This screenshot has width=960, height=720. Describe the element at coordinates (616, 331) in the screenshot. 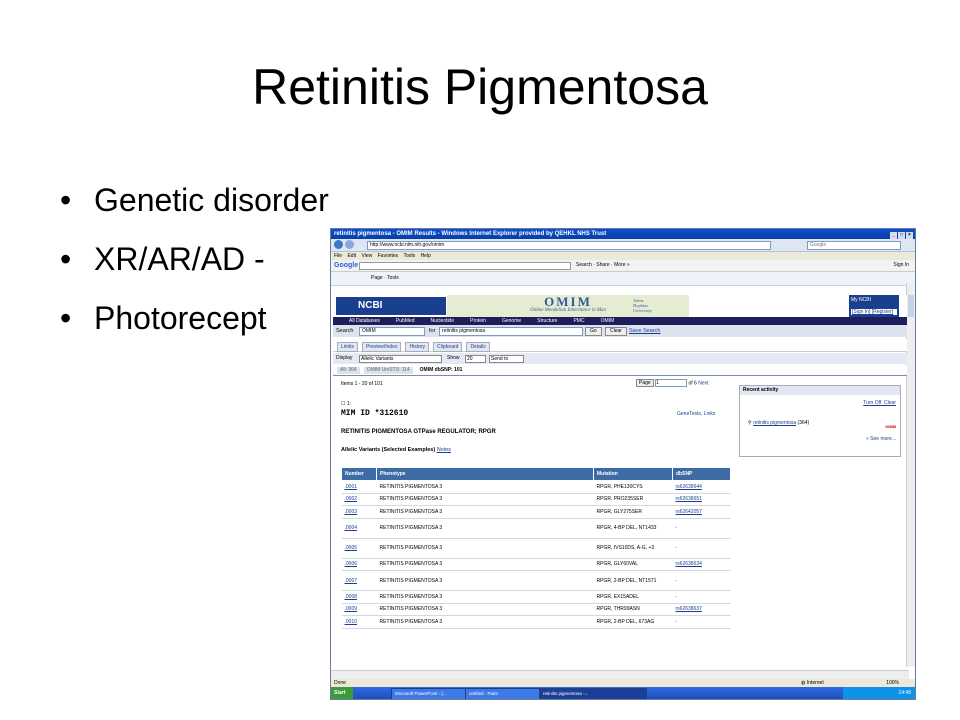

I see `clear-button: Clear` at that location.